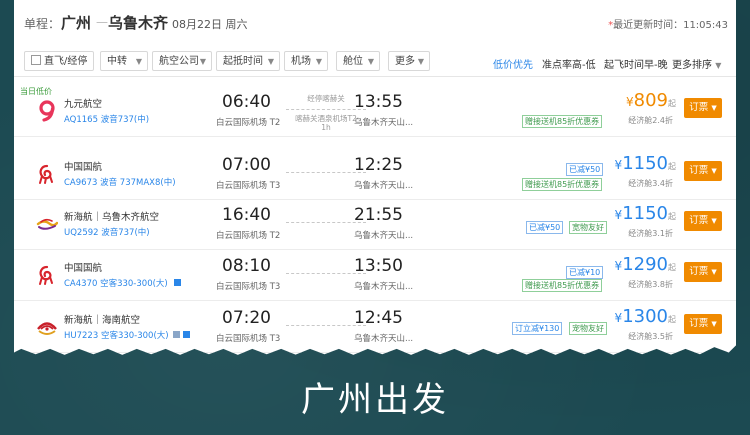 The width and height of the screenshot is (750, 435). Describe the element at coordinates (588, 227) in the screenshot. I see `pet-friendly-badge: 宽物友好` at that location.